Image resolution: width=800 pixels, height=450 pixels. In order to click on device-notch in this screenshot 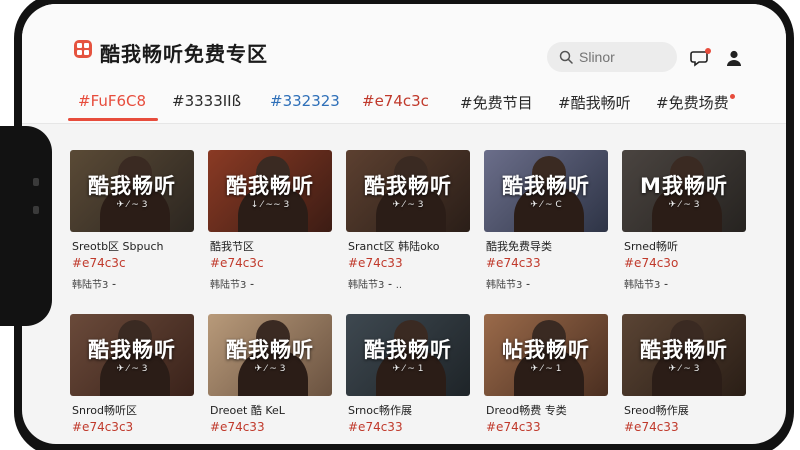, I will do `click(26, 226)`.